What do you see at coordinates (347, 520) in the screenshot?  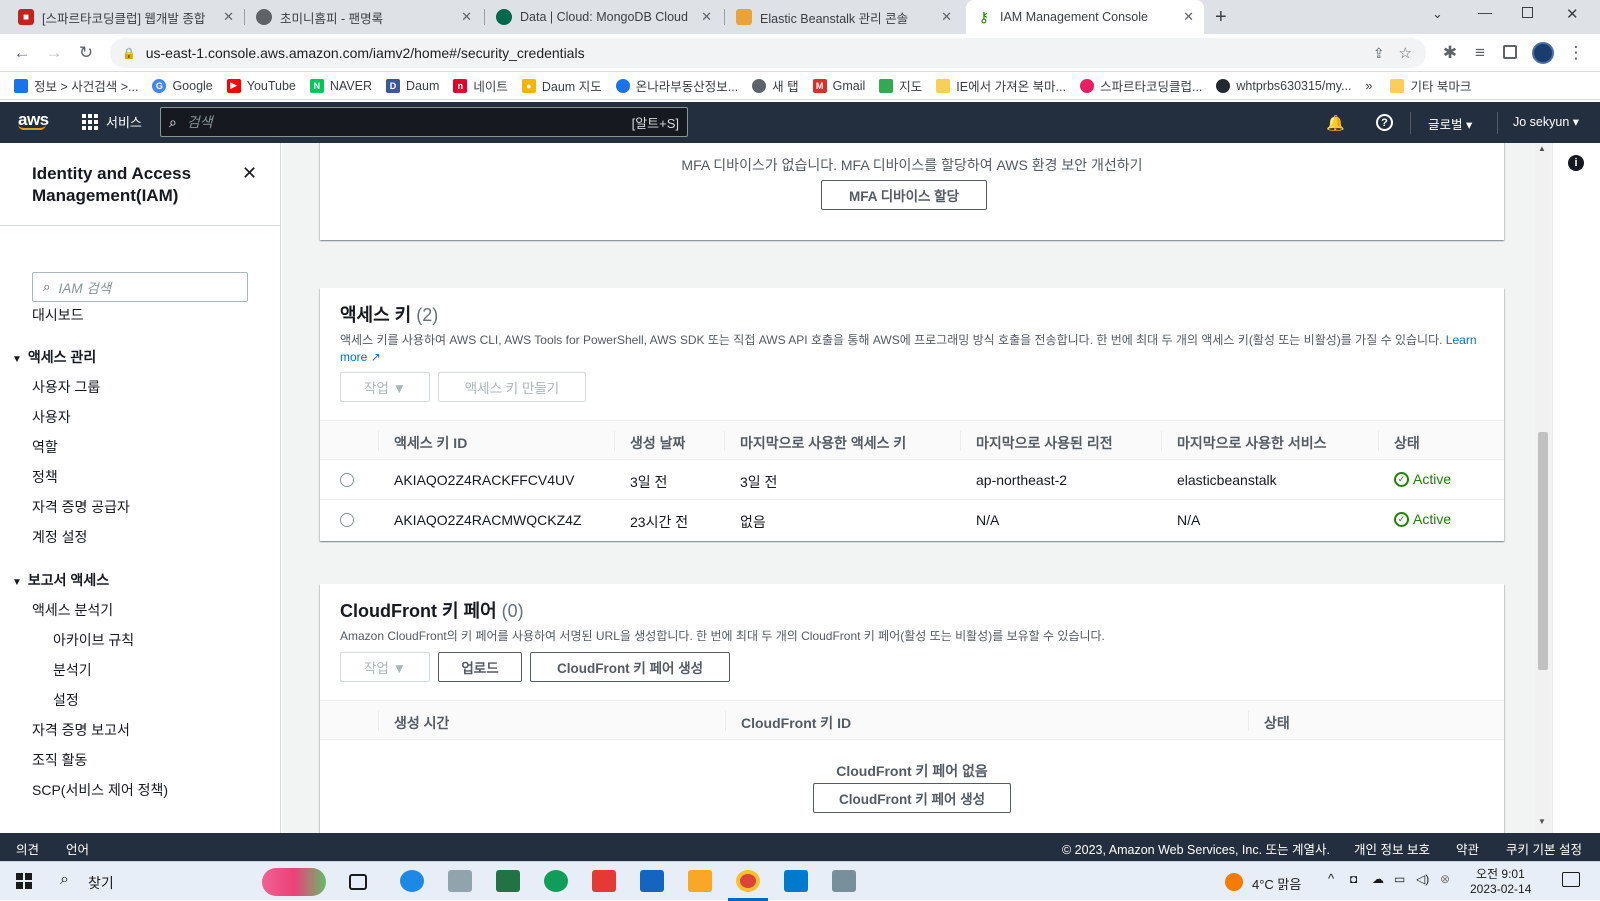 I see `row-select-radio` at bounding box center [347, 520].